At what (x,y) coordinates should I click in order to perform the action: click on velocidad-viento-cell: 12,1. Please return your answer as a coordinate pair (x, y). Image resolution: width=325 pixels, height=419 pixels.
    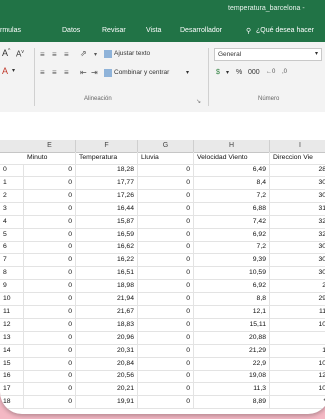
    Looking at the image, I should click on (232, 311).